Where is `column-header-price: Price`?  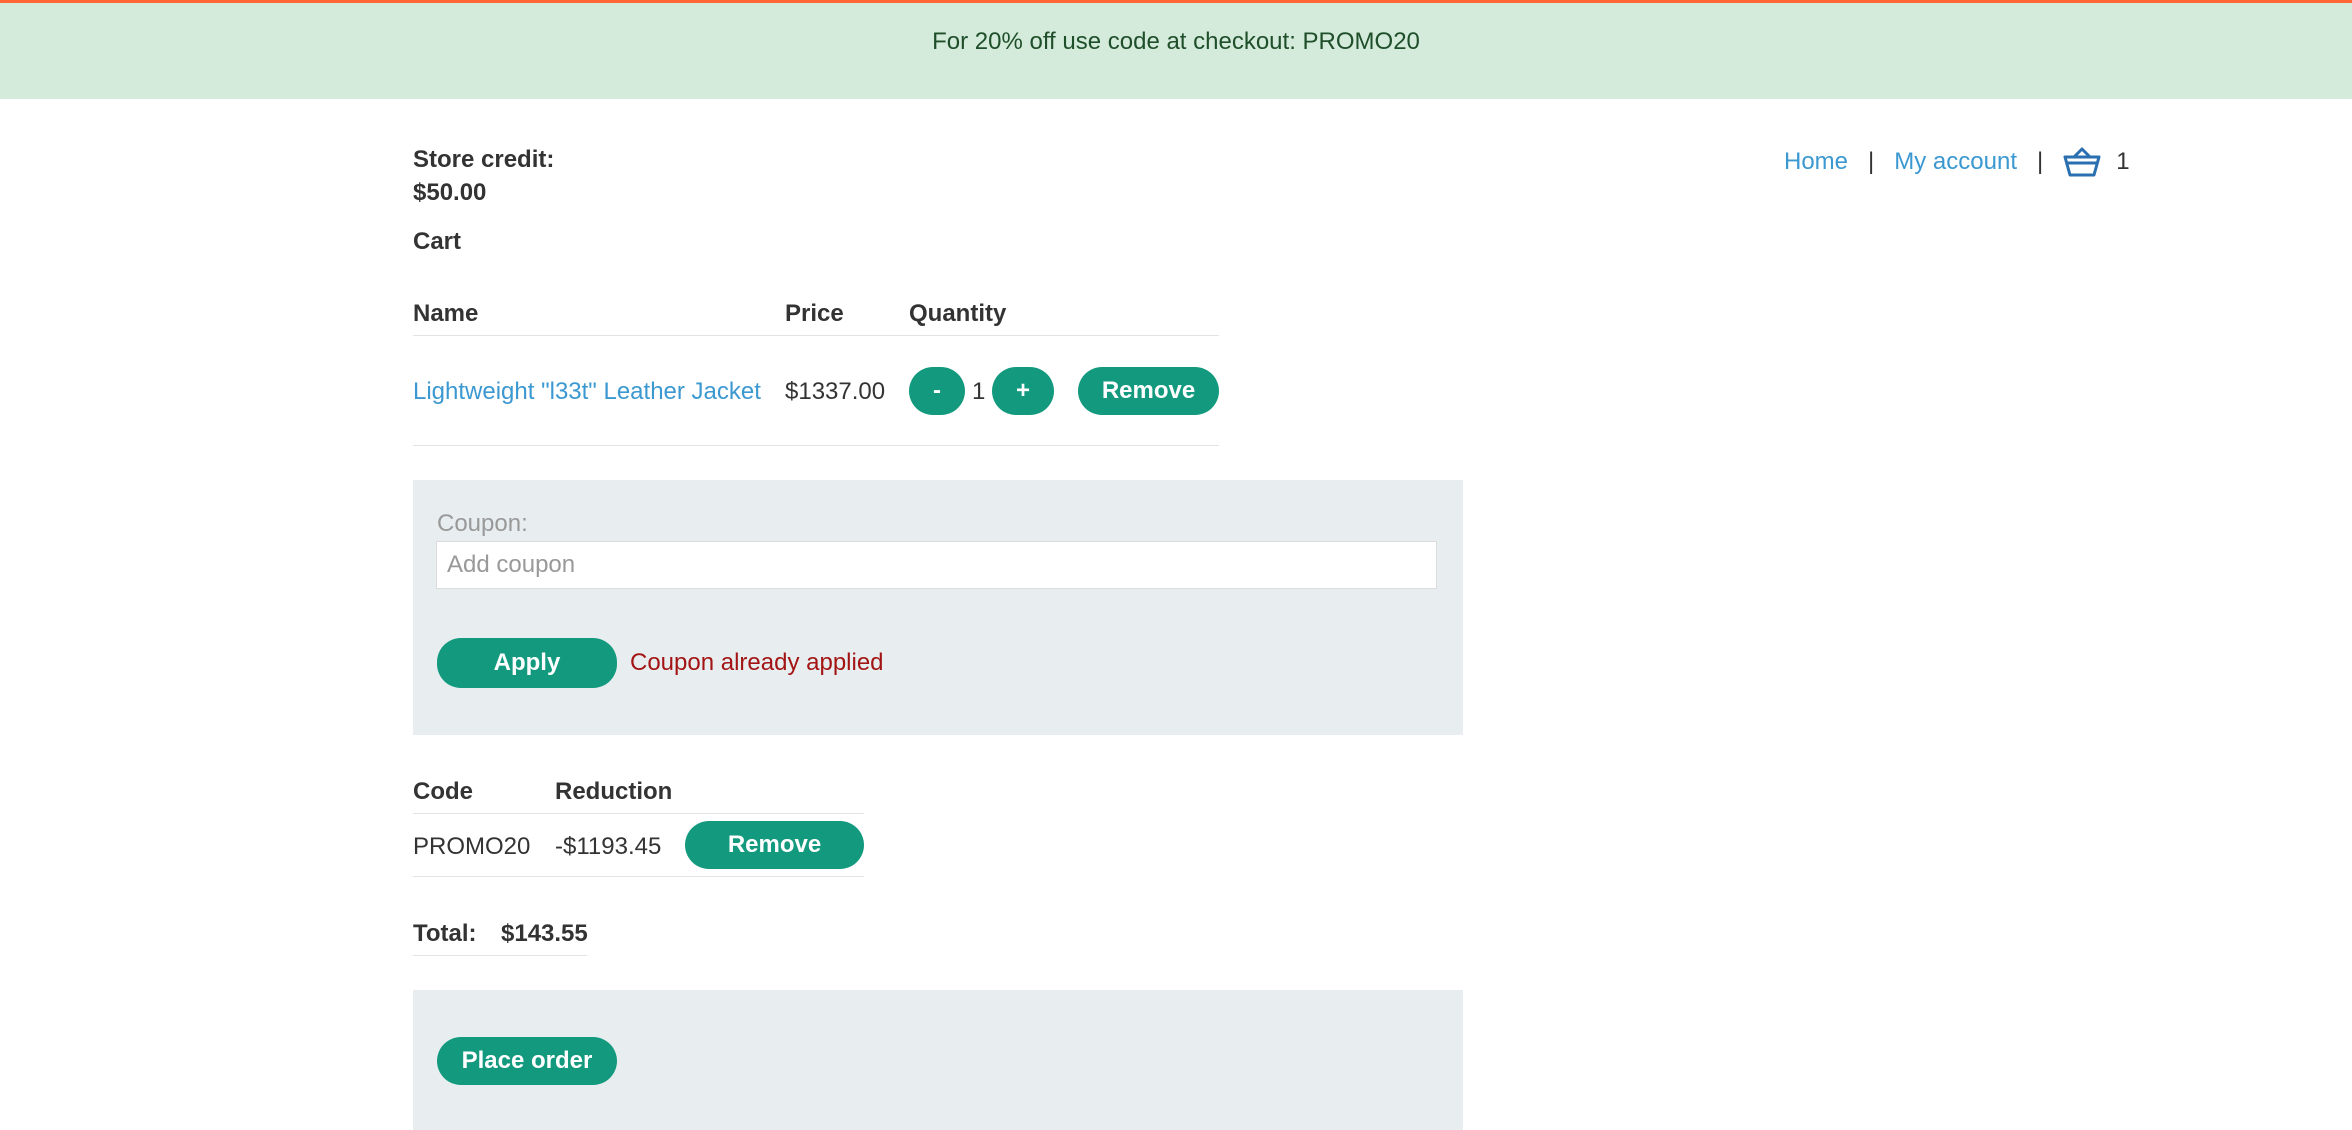 column-header-price: Price is located at coordinates (814, 313).